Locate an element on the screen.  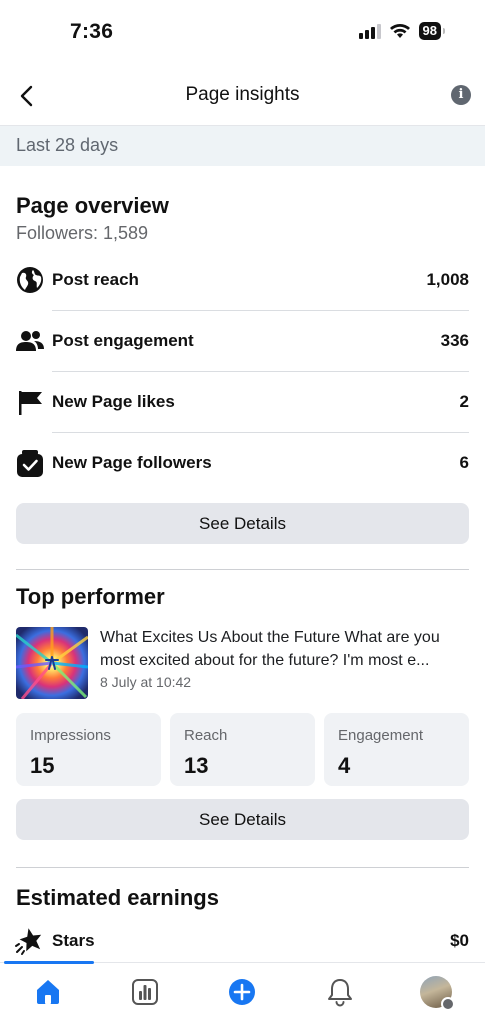
page-header: Page insights i is located at coordinates (242, 96).